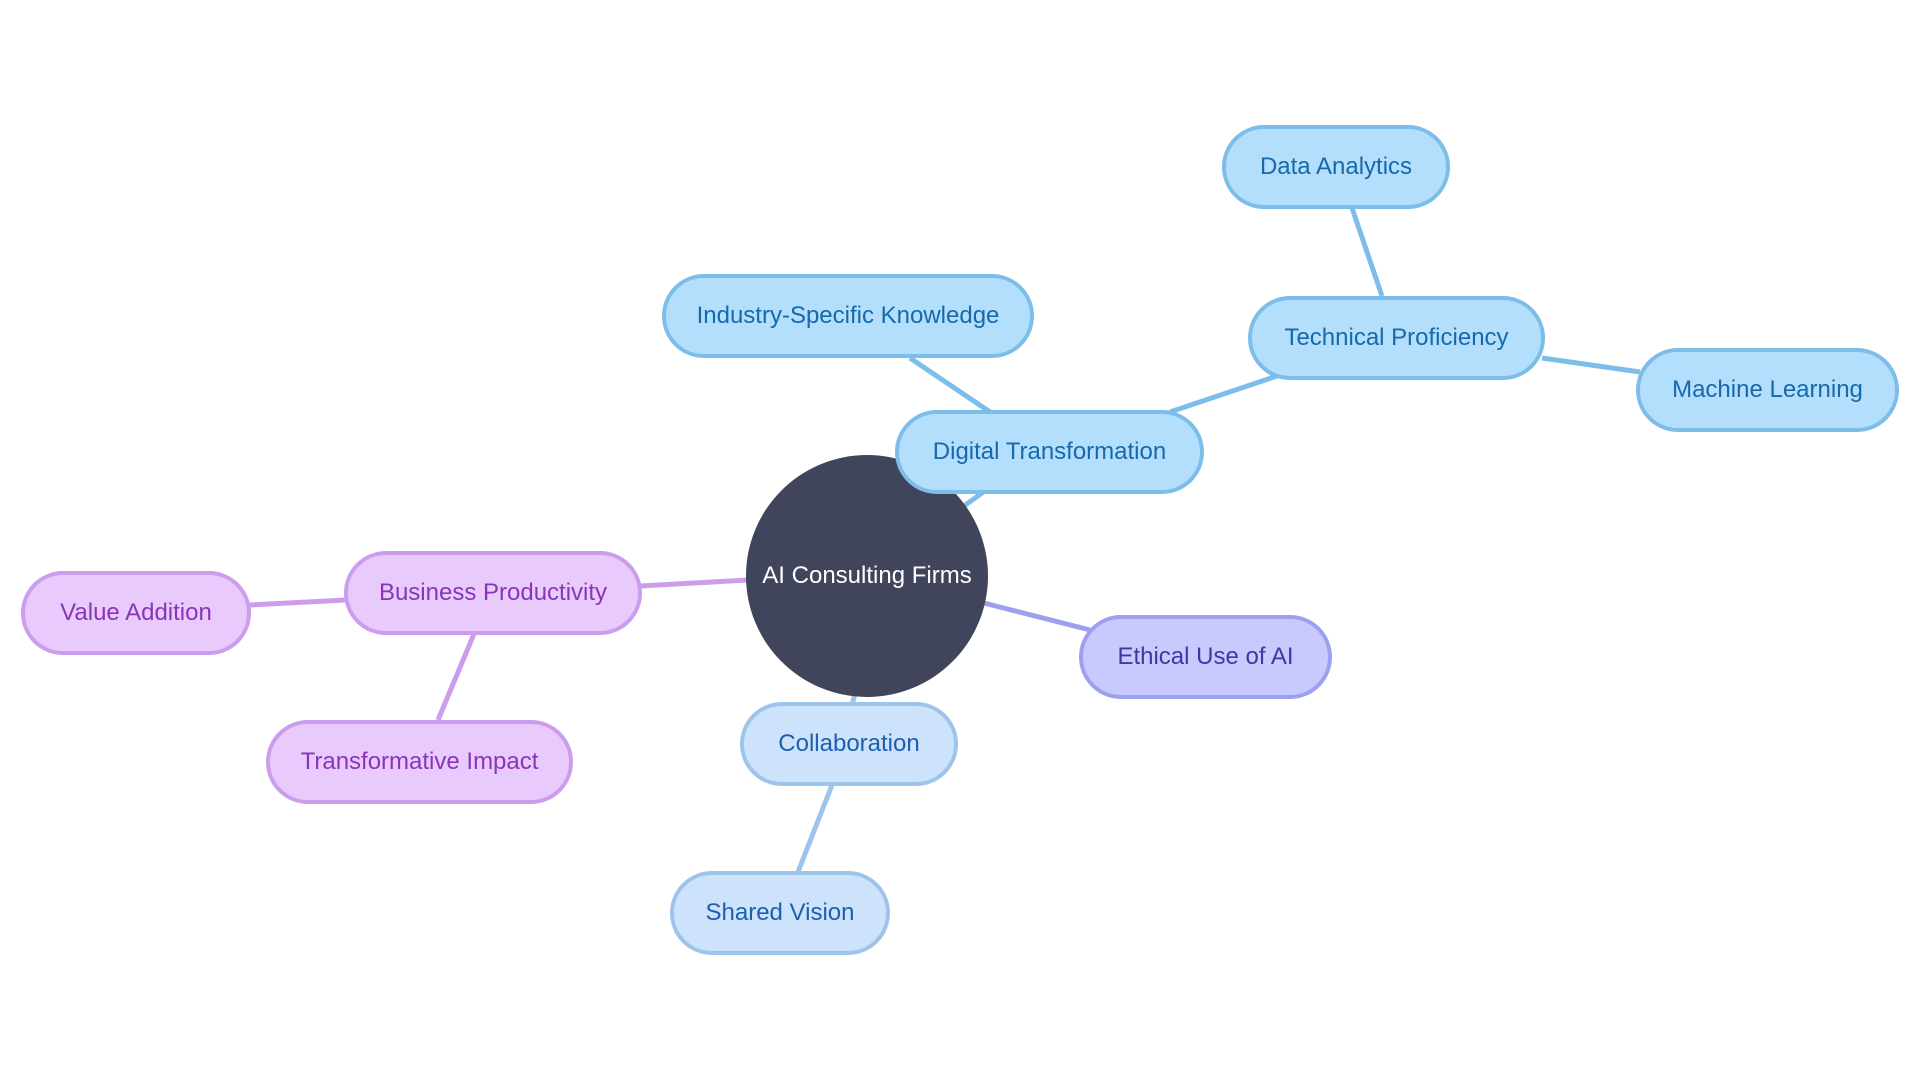 This screenshot has height=1080, width=1920. I want to click on node-label: Transformative Impact, so click(419, 761).